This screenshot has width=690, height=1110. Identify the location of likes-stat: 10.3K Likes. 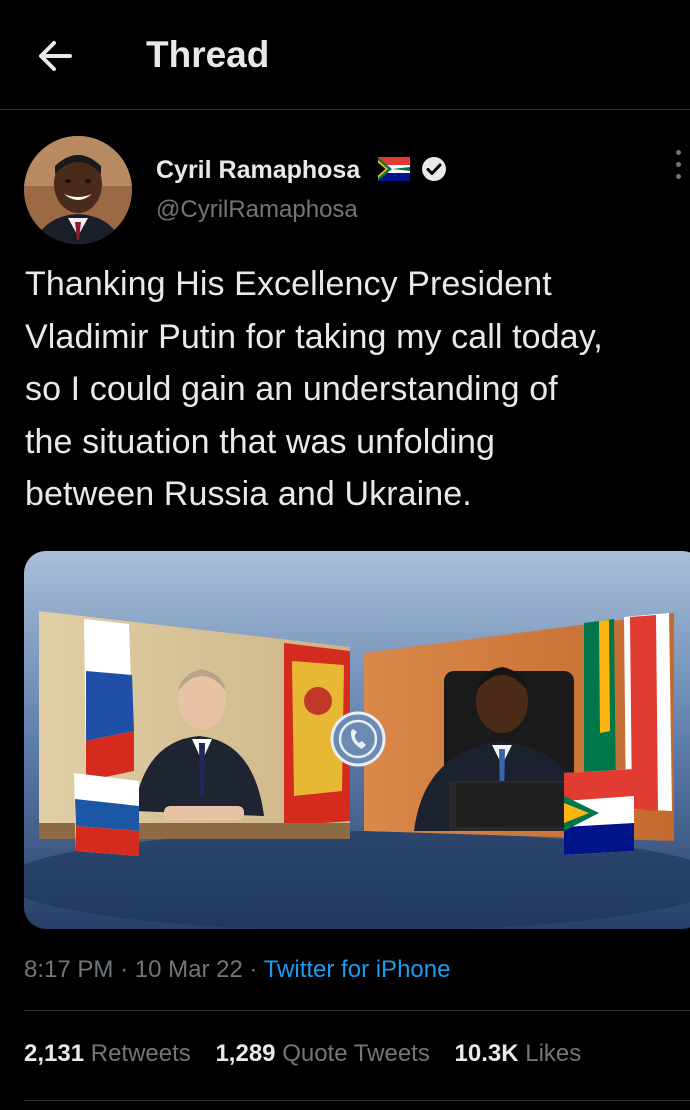
(518, 1053).